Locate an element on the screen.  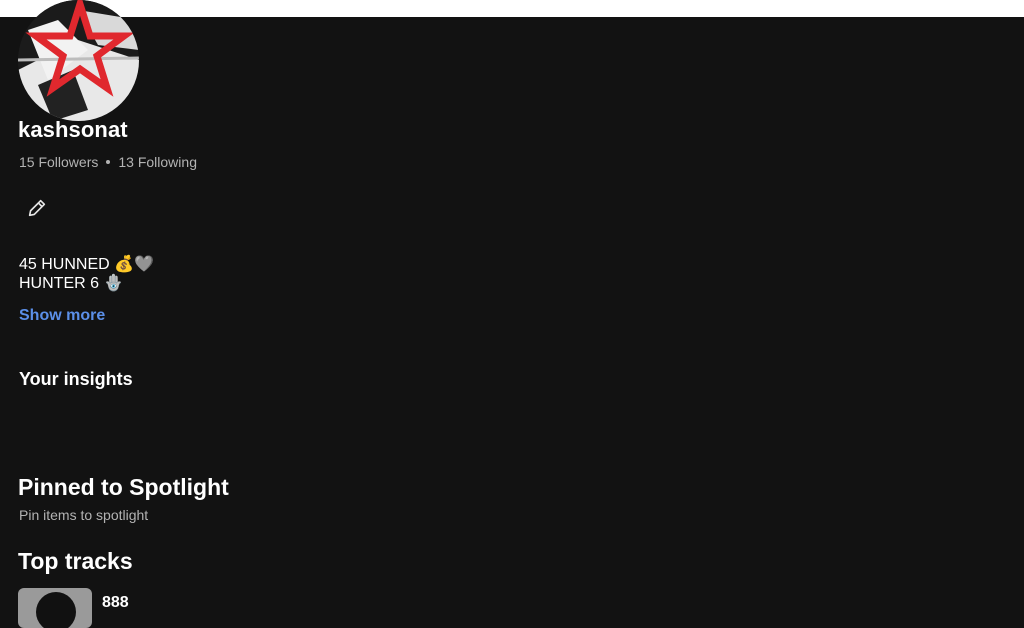
bio-line-1-emojis: 💰🩶 is located at coordinates (134, 264).